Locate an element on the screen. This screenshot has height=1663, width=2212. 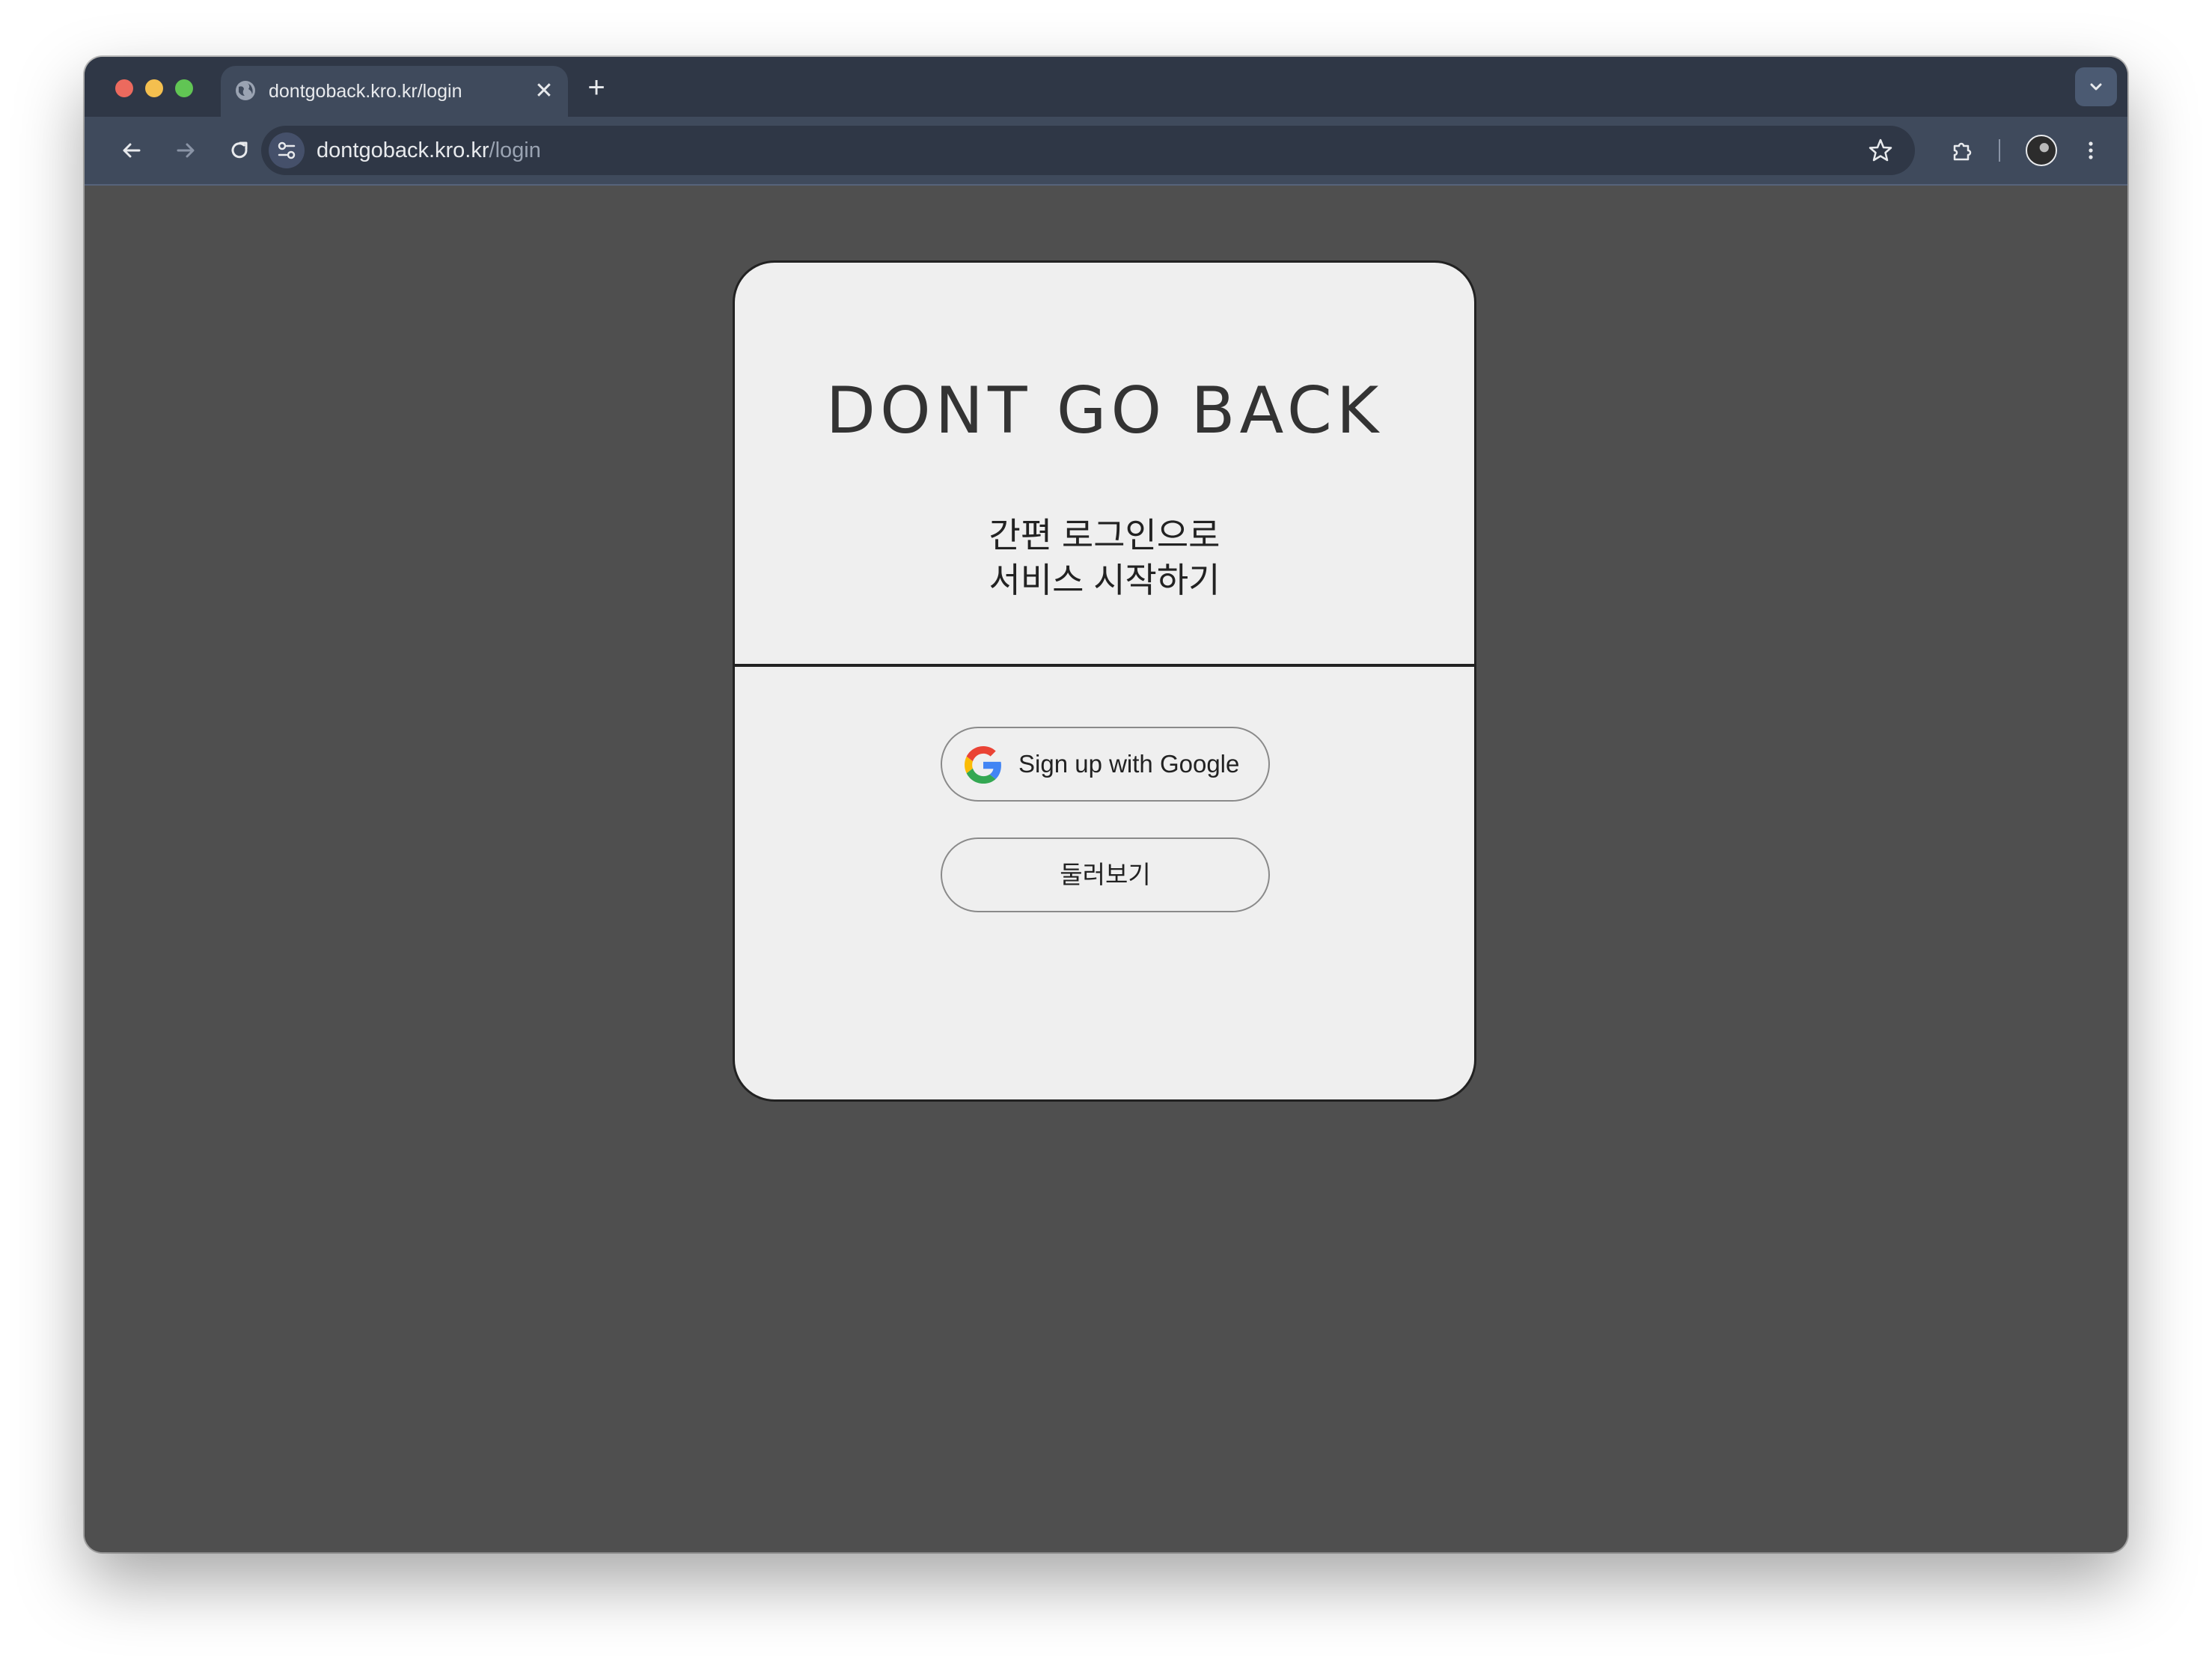
subtitle-line-1: 간편 로그인으로 is located at coordinates (1104, 536).